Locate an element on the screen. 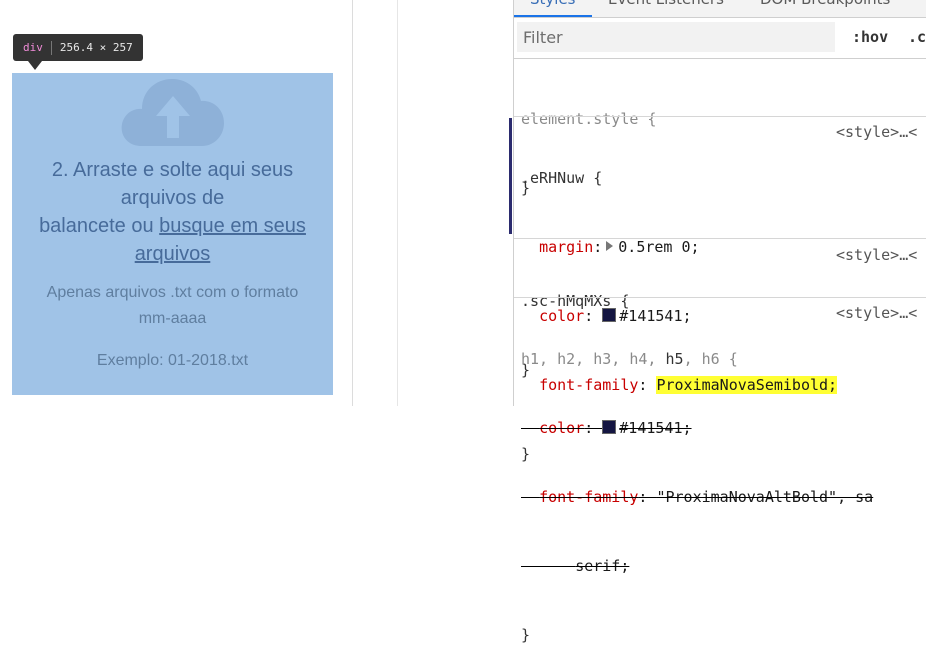 The image size is (926, 670). declaration-font-family-overridden: font-family: "ProximaNovaAltBold", sa is located at coordinates (697, 497).